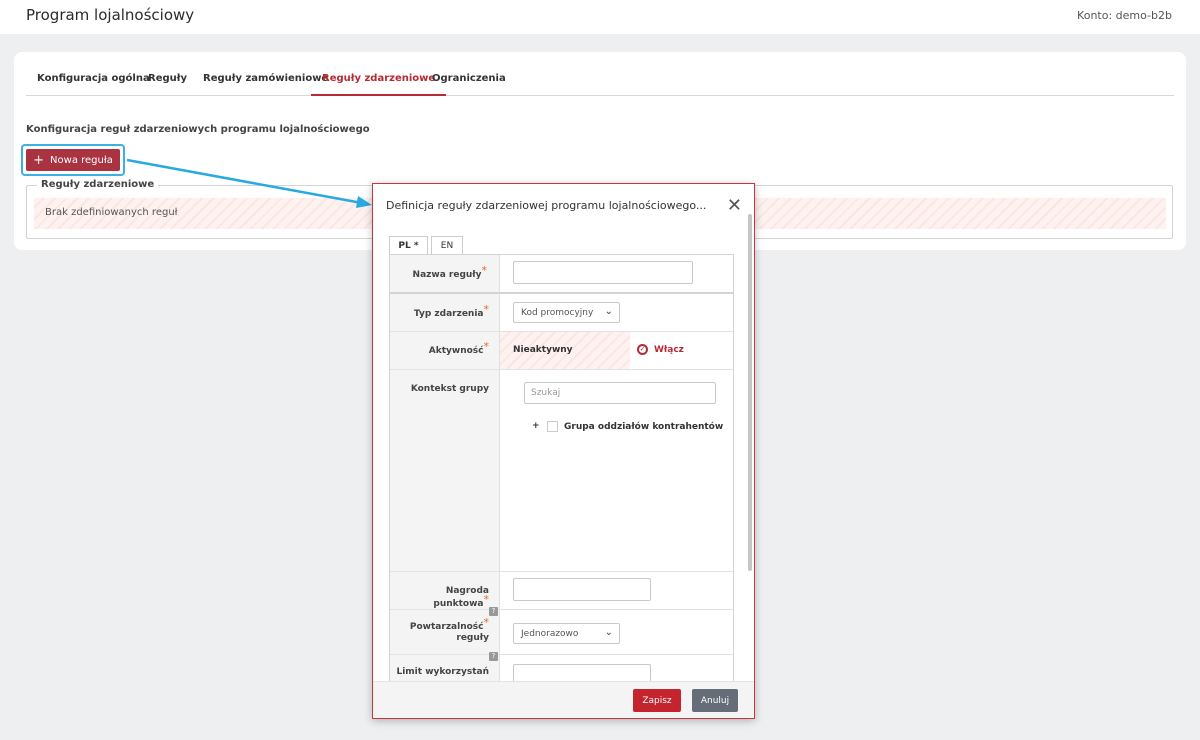  I want to click on tab-general-config: Konfiguracja ogólna, so click(93, 84).